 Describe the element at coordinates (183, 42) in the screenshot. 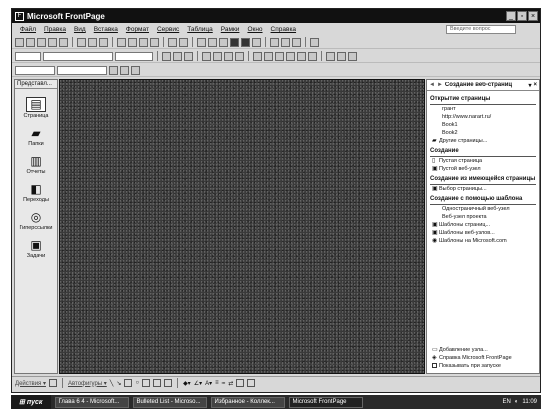

I see `redo-icon` at that location.